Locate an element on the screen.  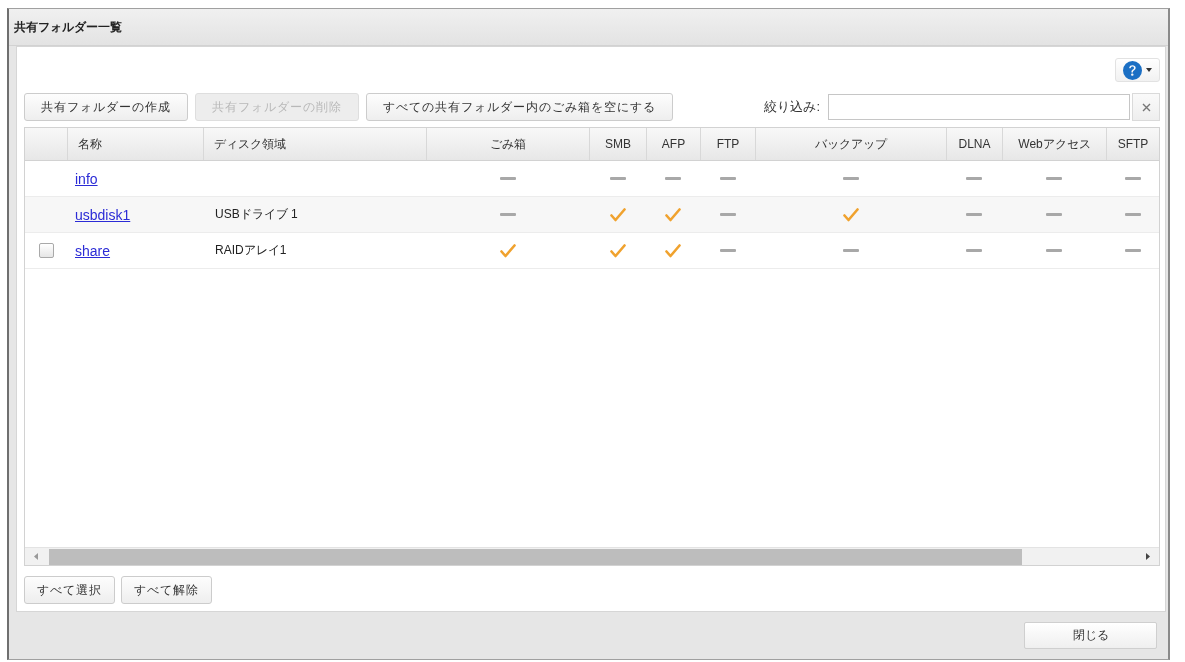
toolbar-button: すべての共有フォルダー内のごみ箱を空にする is located at coordinates (519, 107).